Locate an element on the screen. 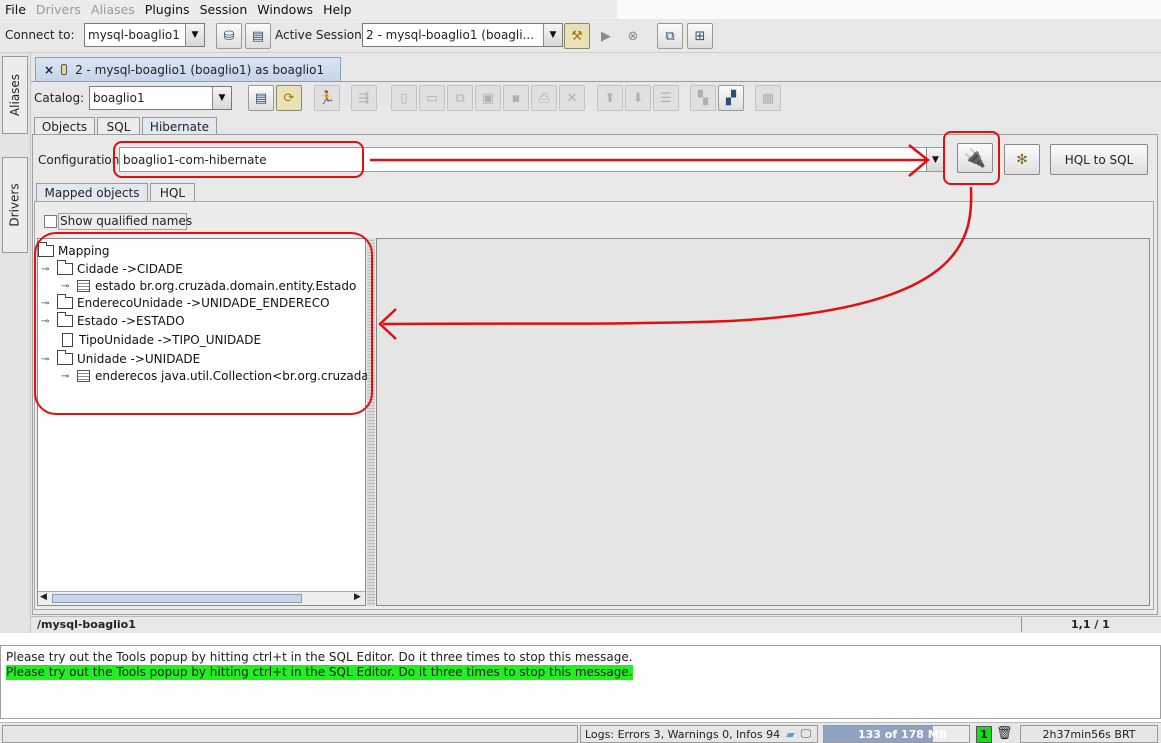 The image size is (1161, 743). tab-aliases: Aliases is located at coordinates (15, 95).